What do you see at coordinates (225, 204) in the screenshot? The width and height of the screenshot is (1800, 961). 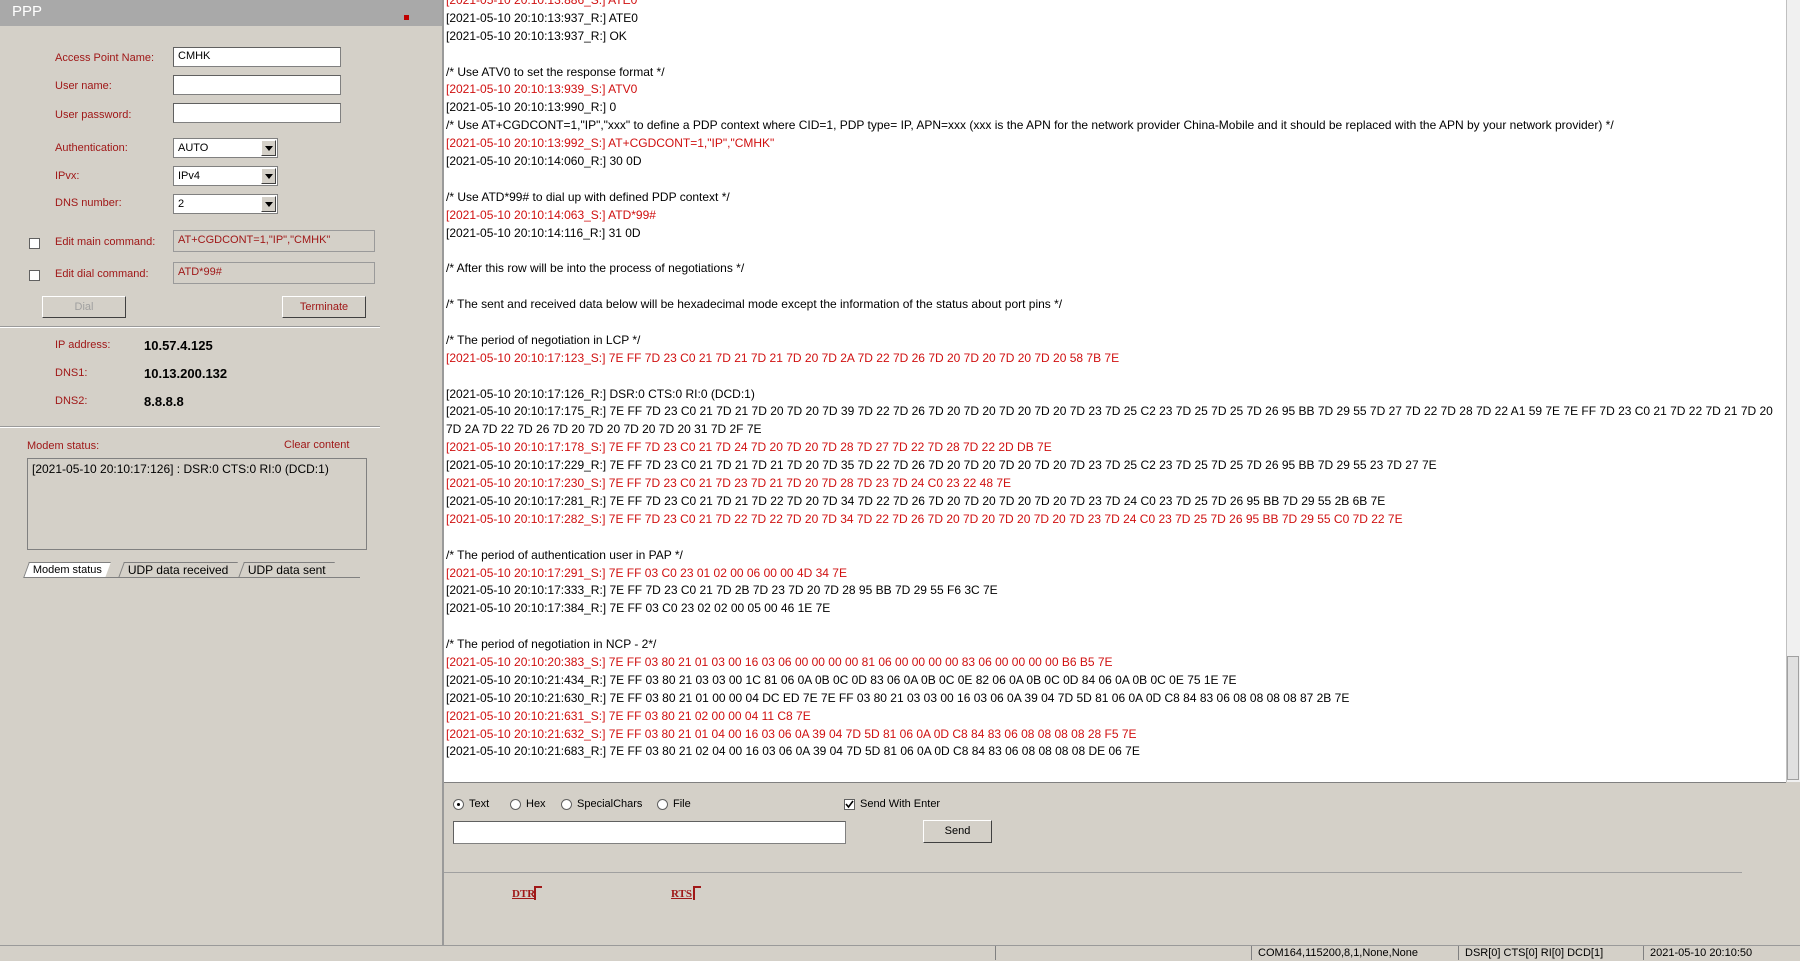 I see `dns-number-select: 2` at bounding box center [225, 204].